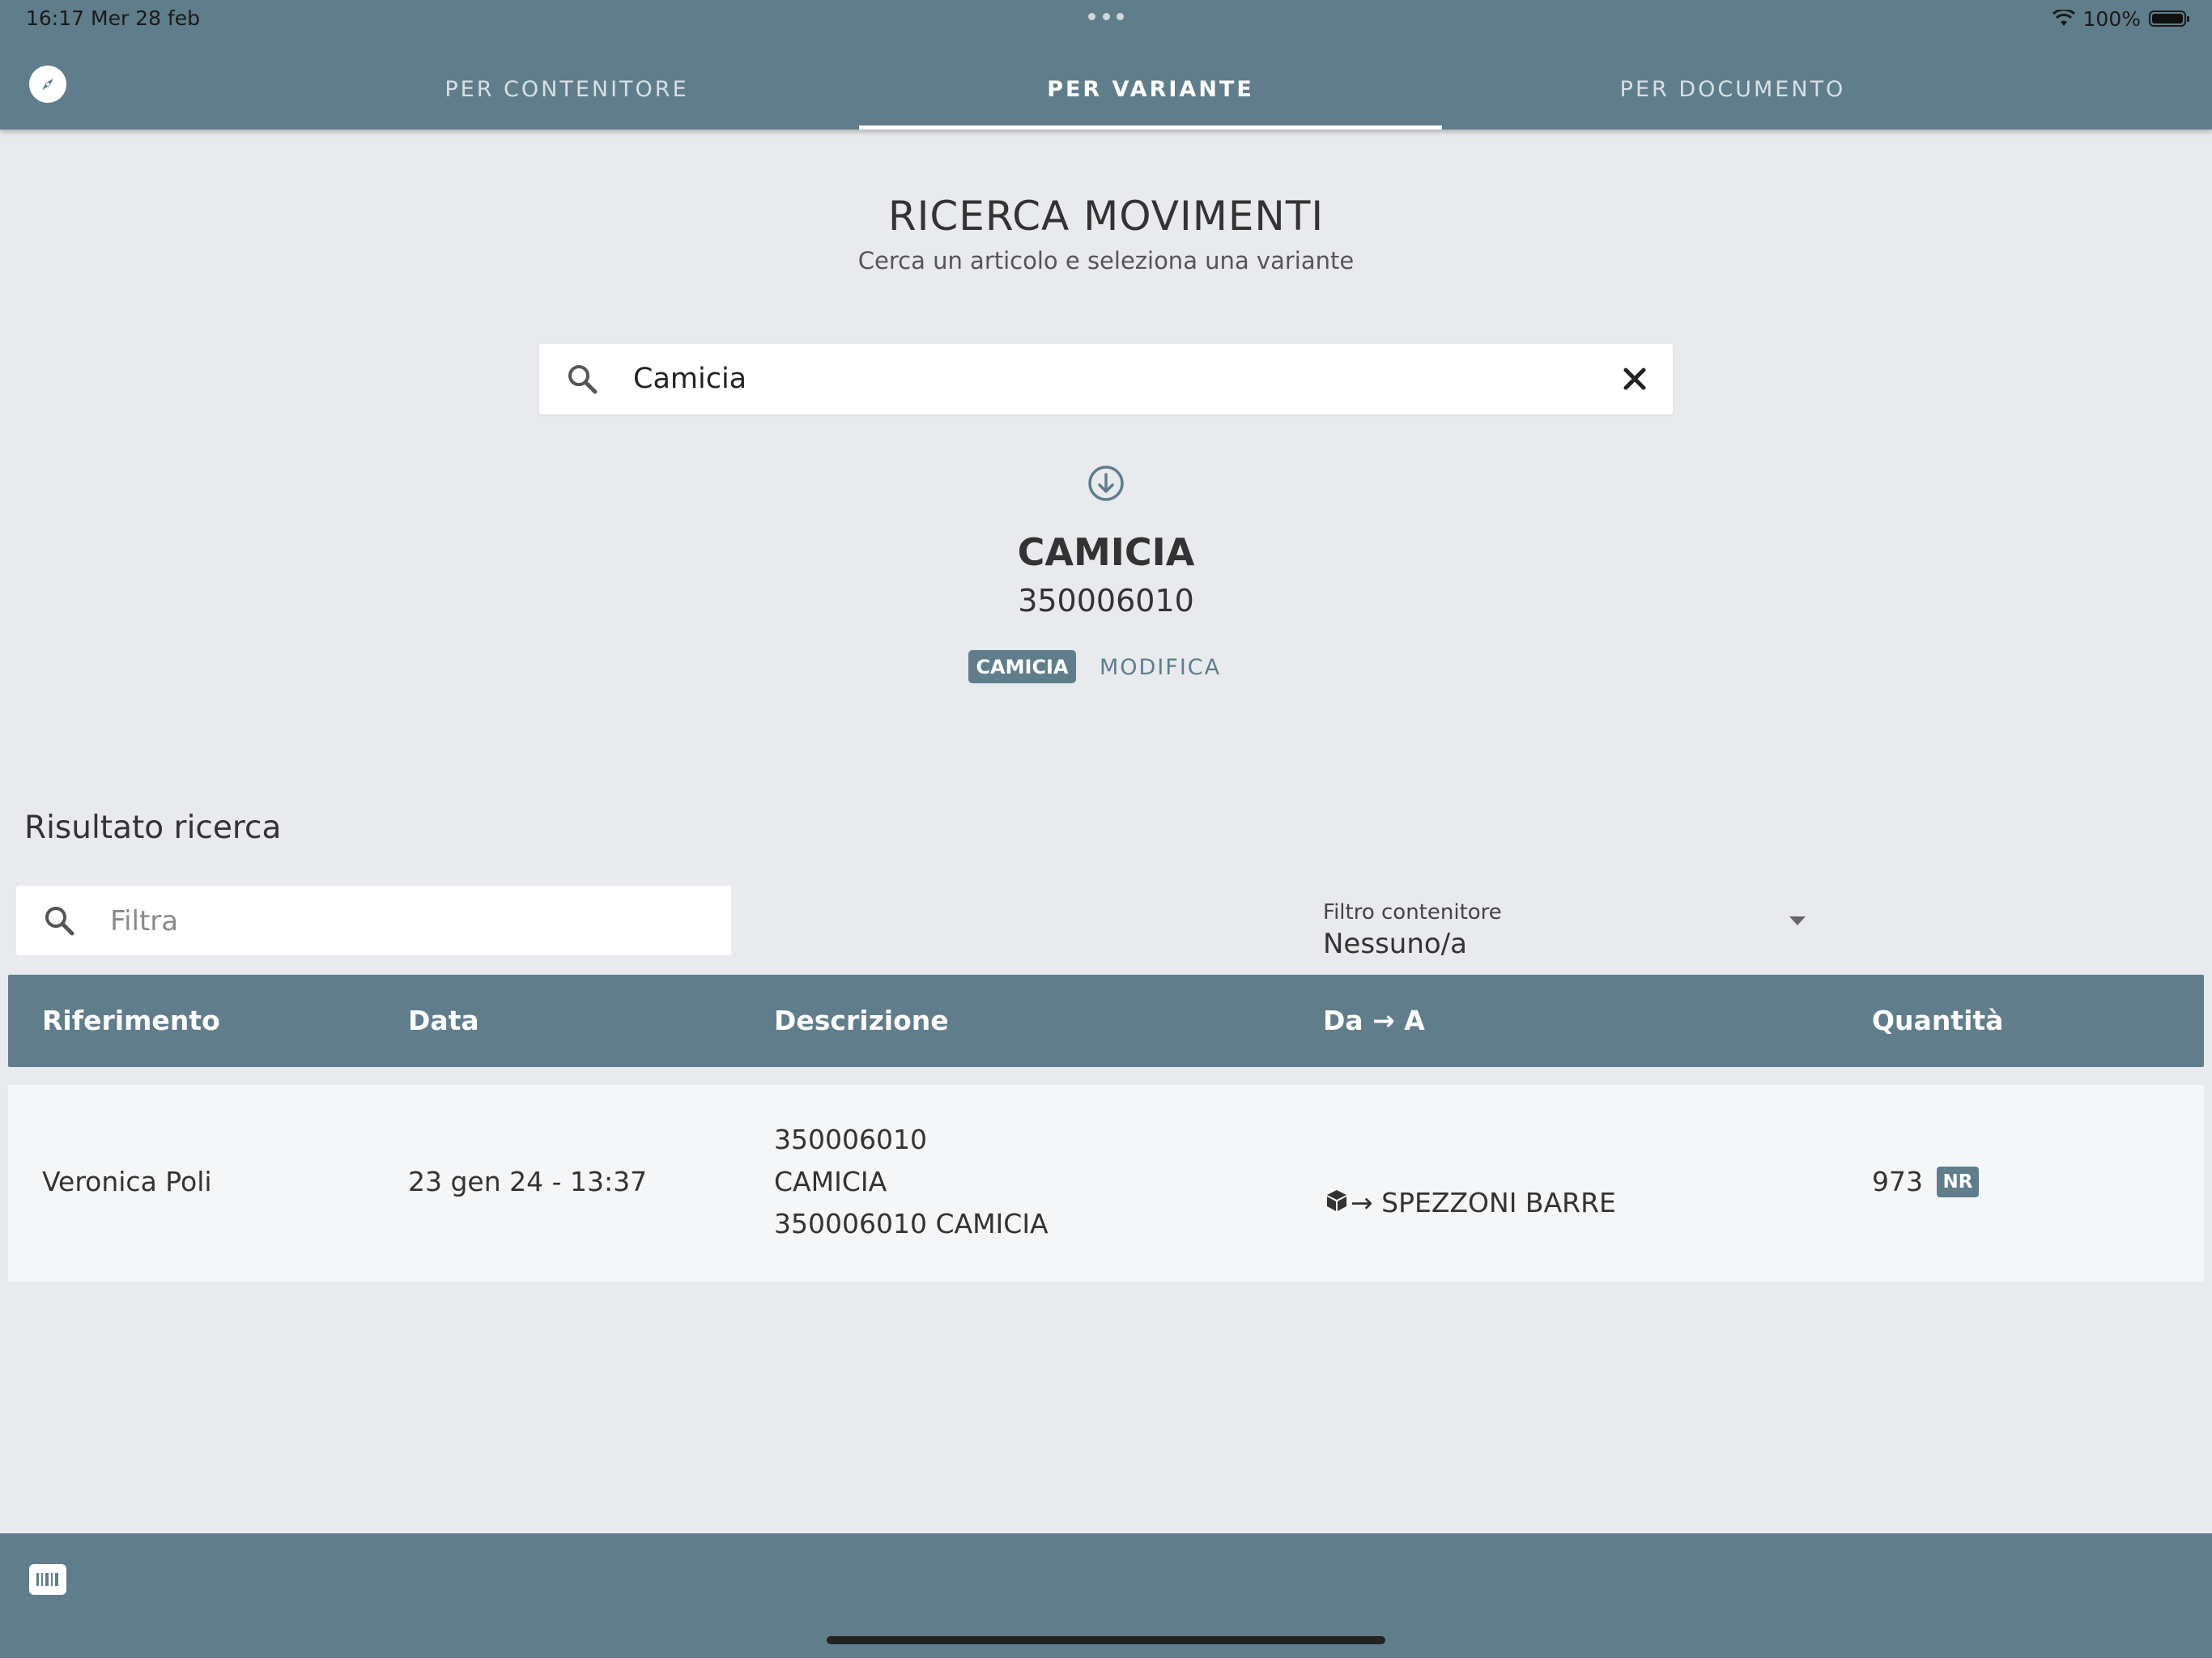 This screenshot has width=2212, height=1658. I want to click on page-title: RICERCA MOVIMENTI, so click(1106, 216).